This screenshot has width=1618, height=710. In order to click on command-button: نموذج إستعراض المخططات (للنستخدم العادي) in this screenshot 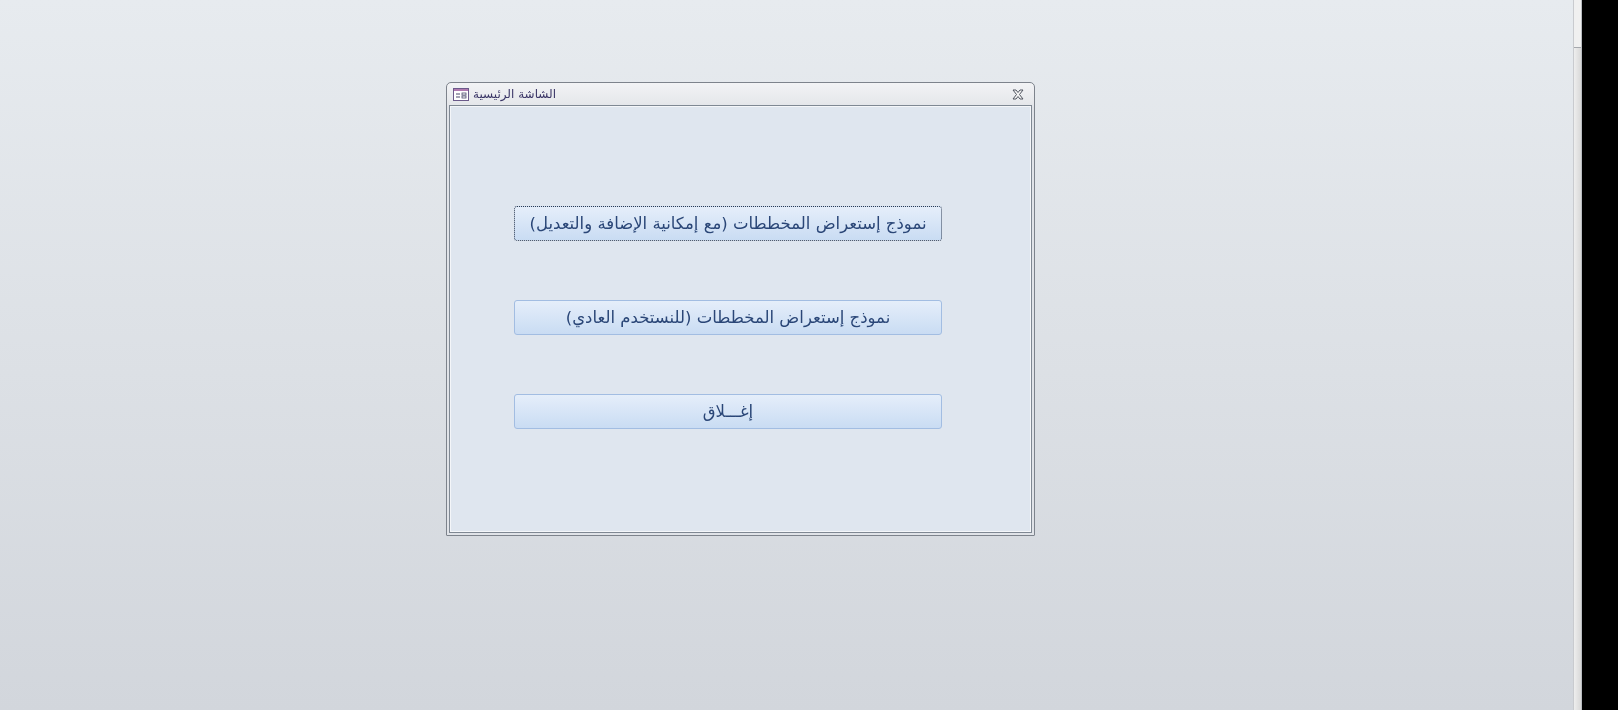, I will do `click(728, 317)`.